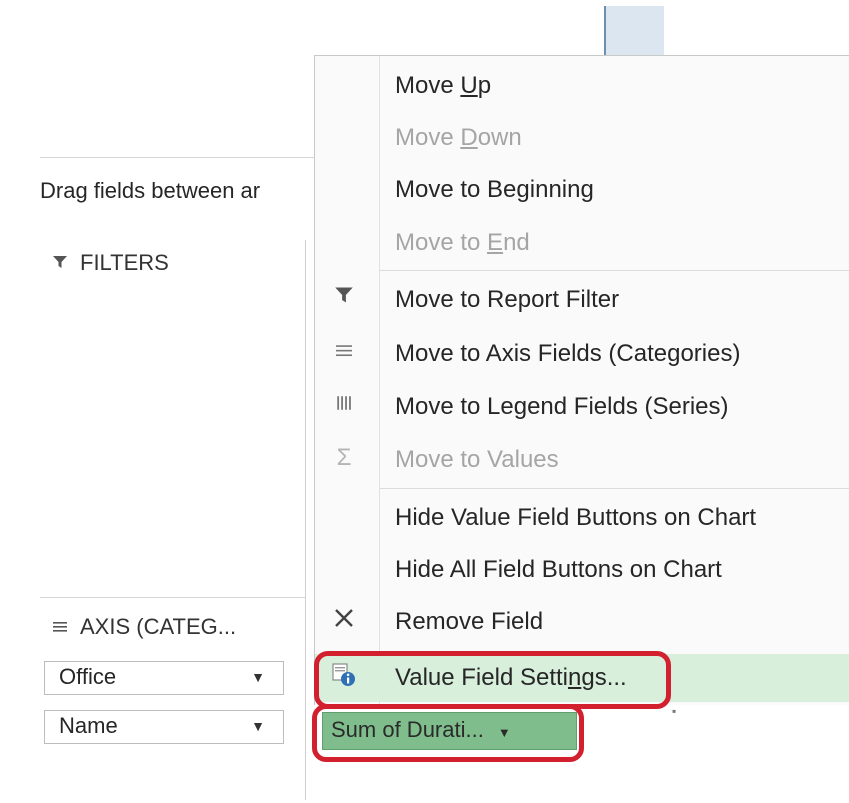 The image size is (849, 803). I want to click on filters-label: FILTERS, so click(124, 262).